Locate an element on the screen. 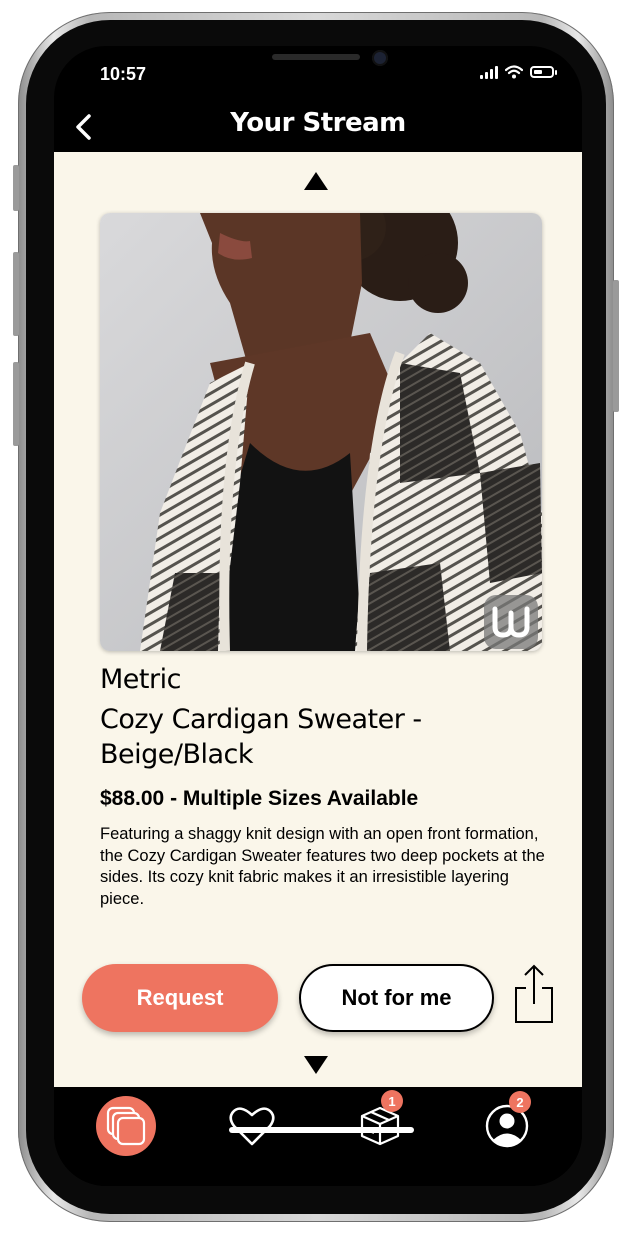 The width and height of the screenshot is (638, 1233). heart-icon is located at coordinates (252, 1126).